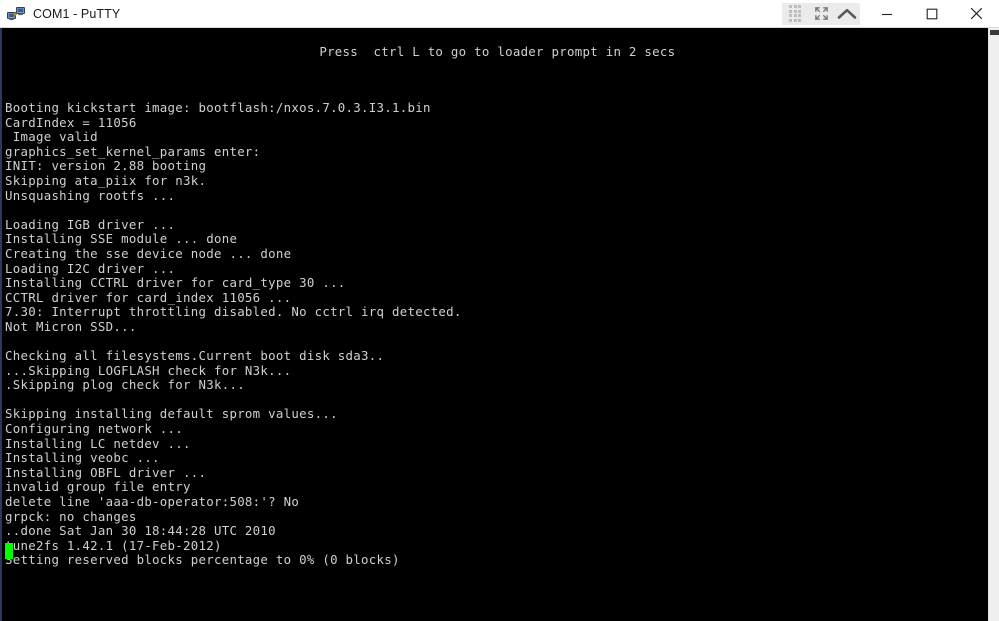 The width and height of the screenshot is (999, 621). Describe the element at coordinates (976, 13) in the screenshot. I see `close-button` at that location.